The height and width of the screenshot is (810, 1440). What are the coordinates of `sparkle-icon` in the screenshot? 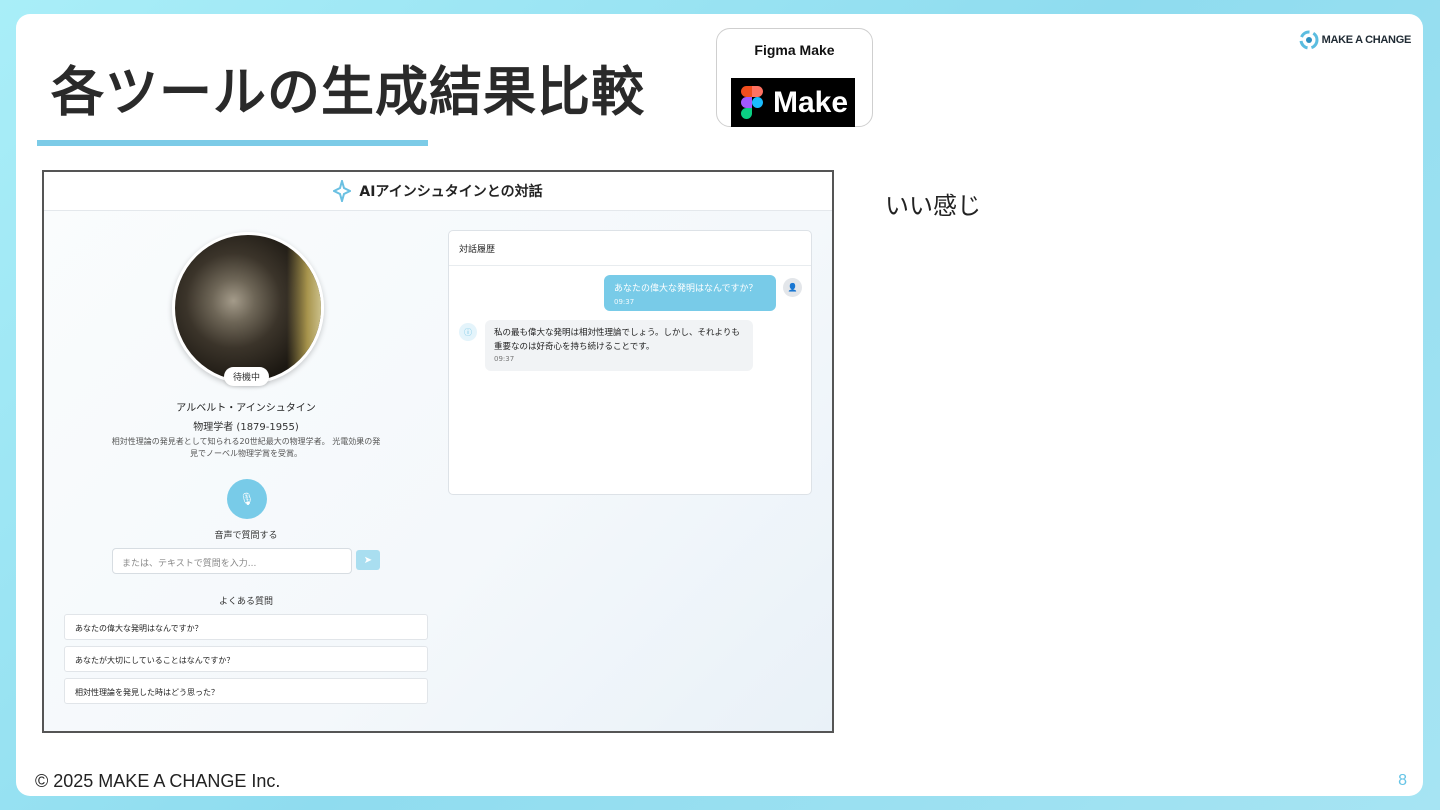 It's located at (342, 191).